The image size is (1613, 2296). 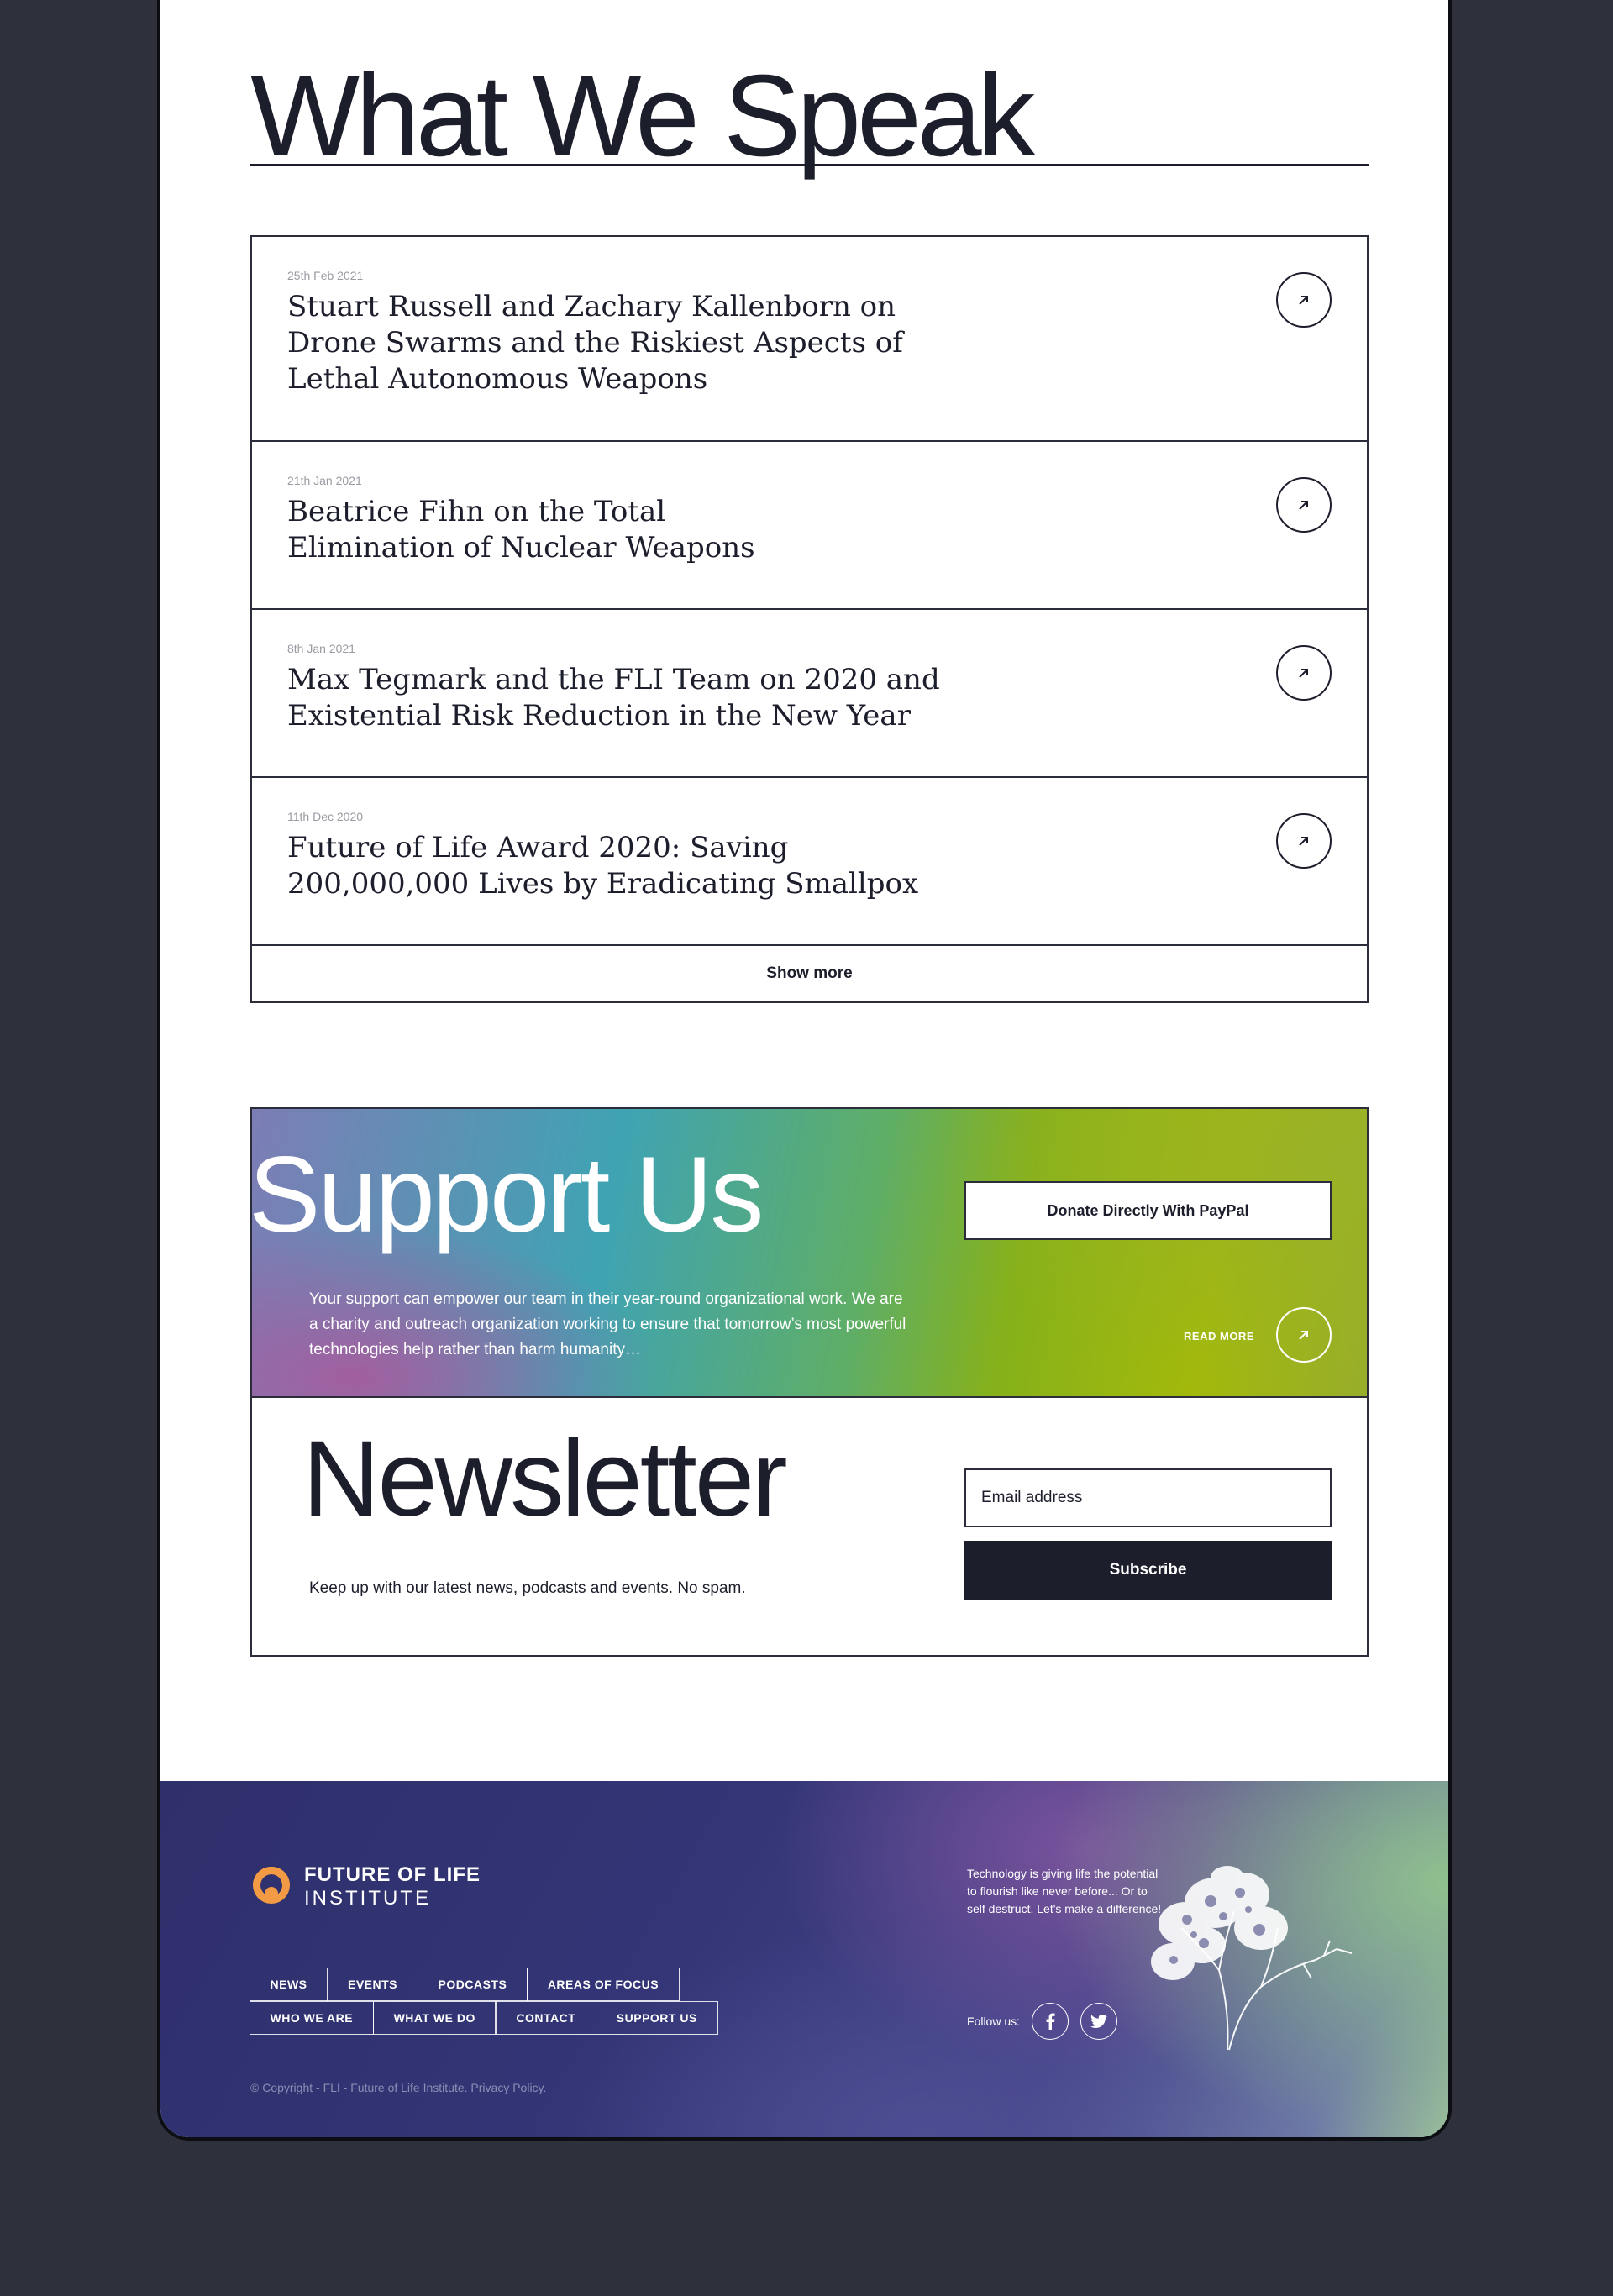 I want to click on fli-logo: FUTURE OF LIFE INSTITUTE, so click(x=365, y=1886).